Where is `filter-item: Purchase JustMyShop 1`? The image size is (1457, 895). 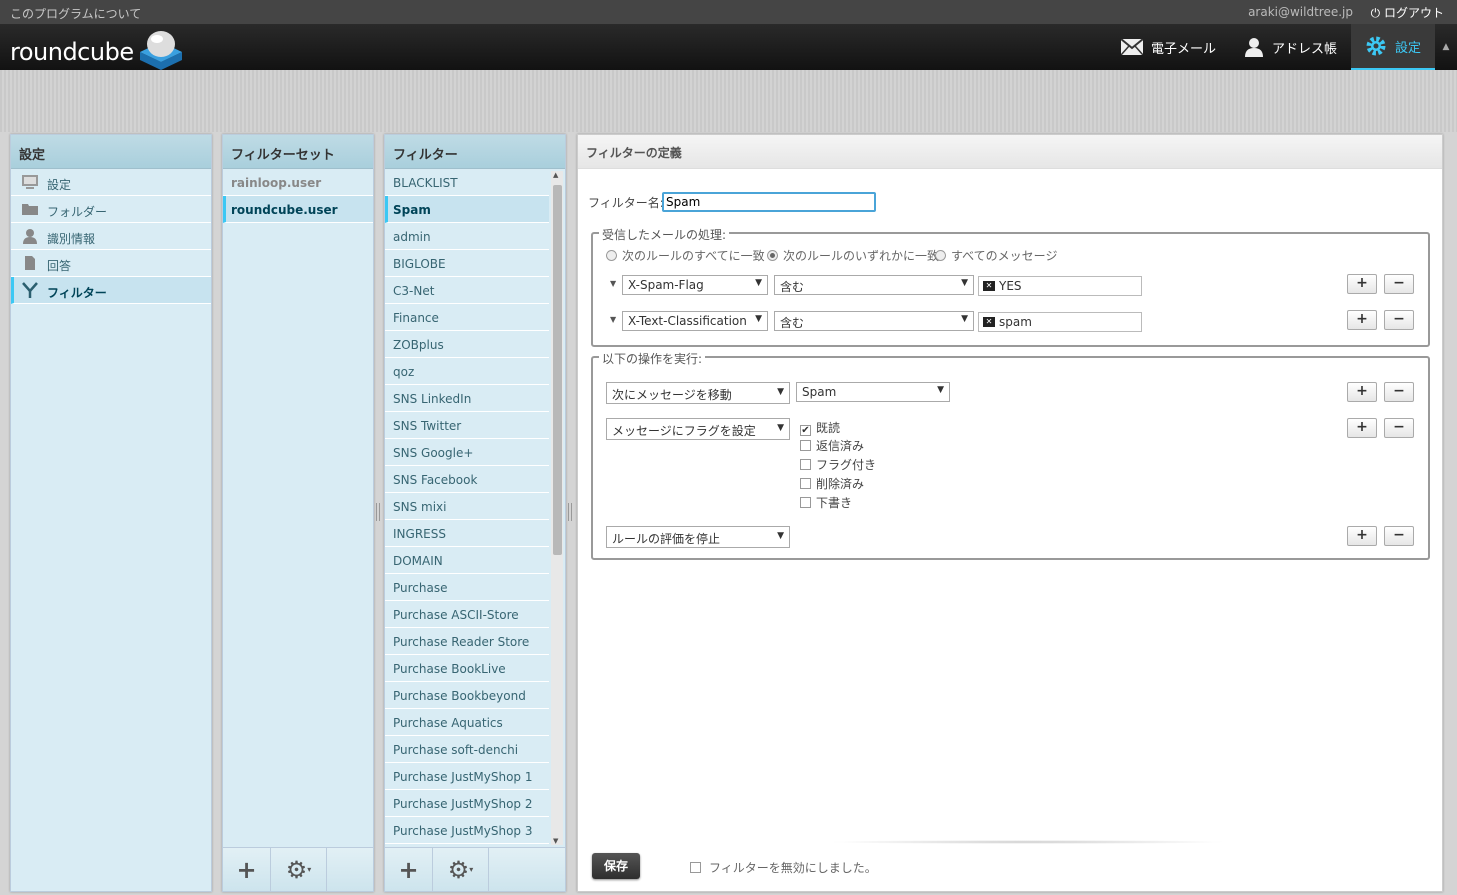
filter-item: Purchase JustMyShop 1 is located at coordinates (467, 776).